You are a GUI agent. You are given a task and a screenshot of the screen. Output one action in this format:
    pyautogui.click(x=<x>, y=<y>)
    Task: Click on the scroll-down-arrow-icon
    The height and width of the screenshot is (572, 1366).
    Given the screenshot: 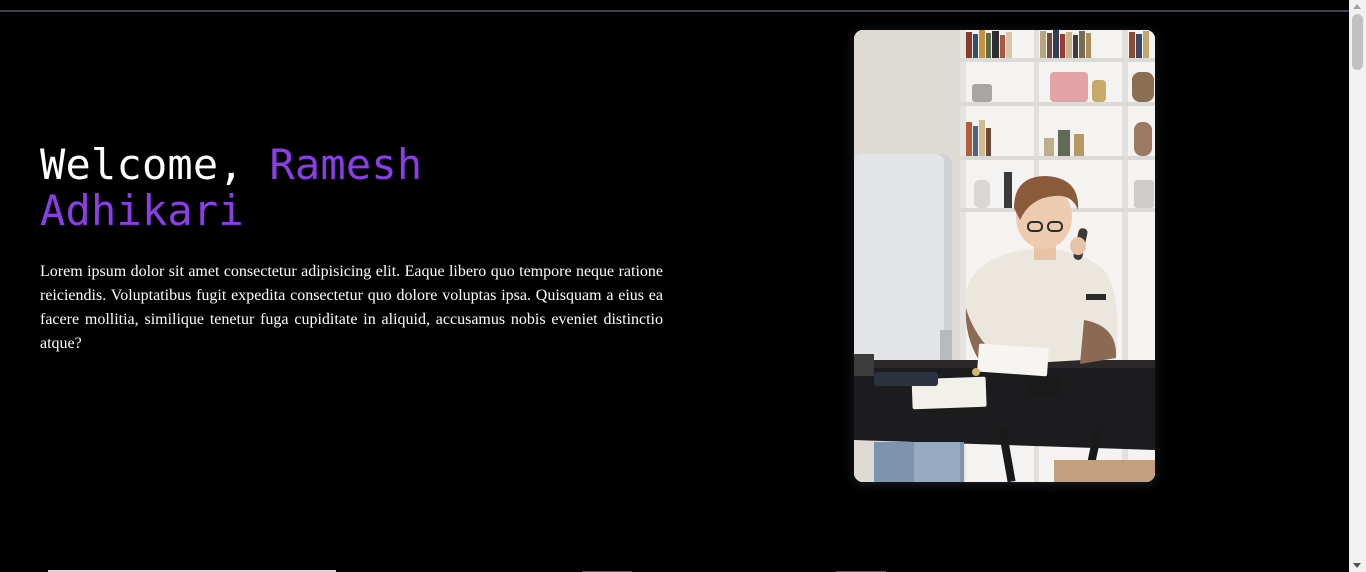 What is the action you would take?
    pyautogui.click(x=1357, y=565)
    